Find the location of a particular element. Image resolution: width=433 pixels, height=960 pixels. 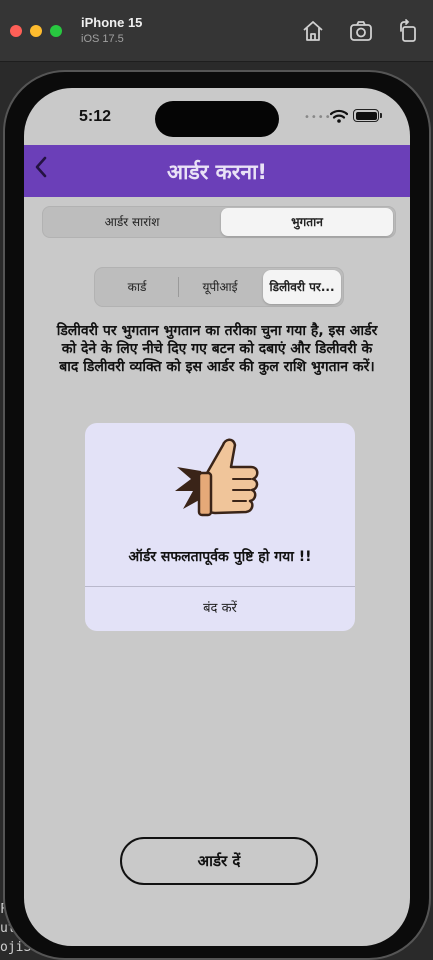

status-time: 5:12 is located at coordinates (95, 116).